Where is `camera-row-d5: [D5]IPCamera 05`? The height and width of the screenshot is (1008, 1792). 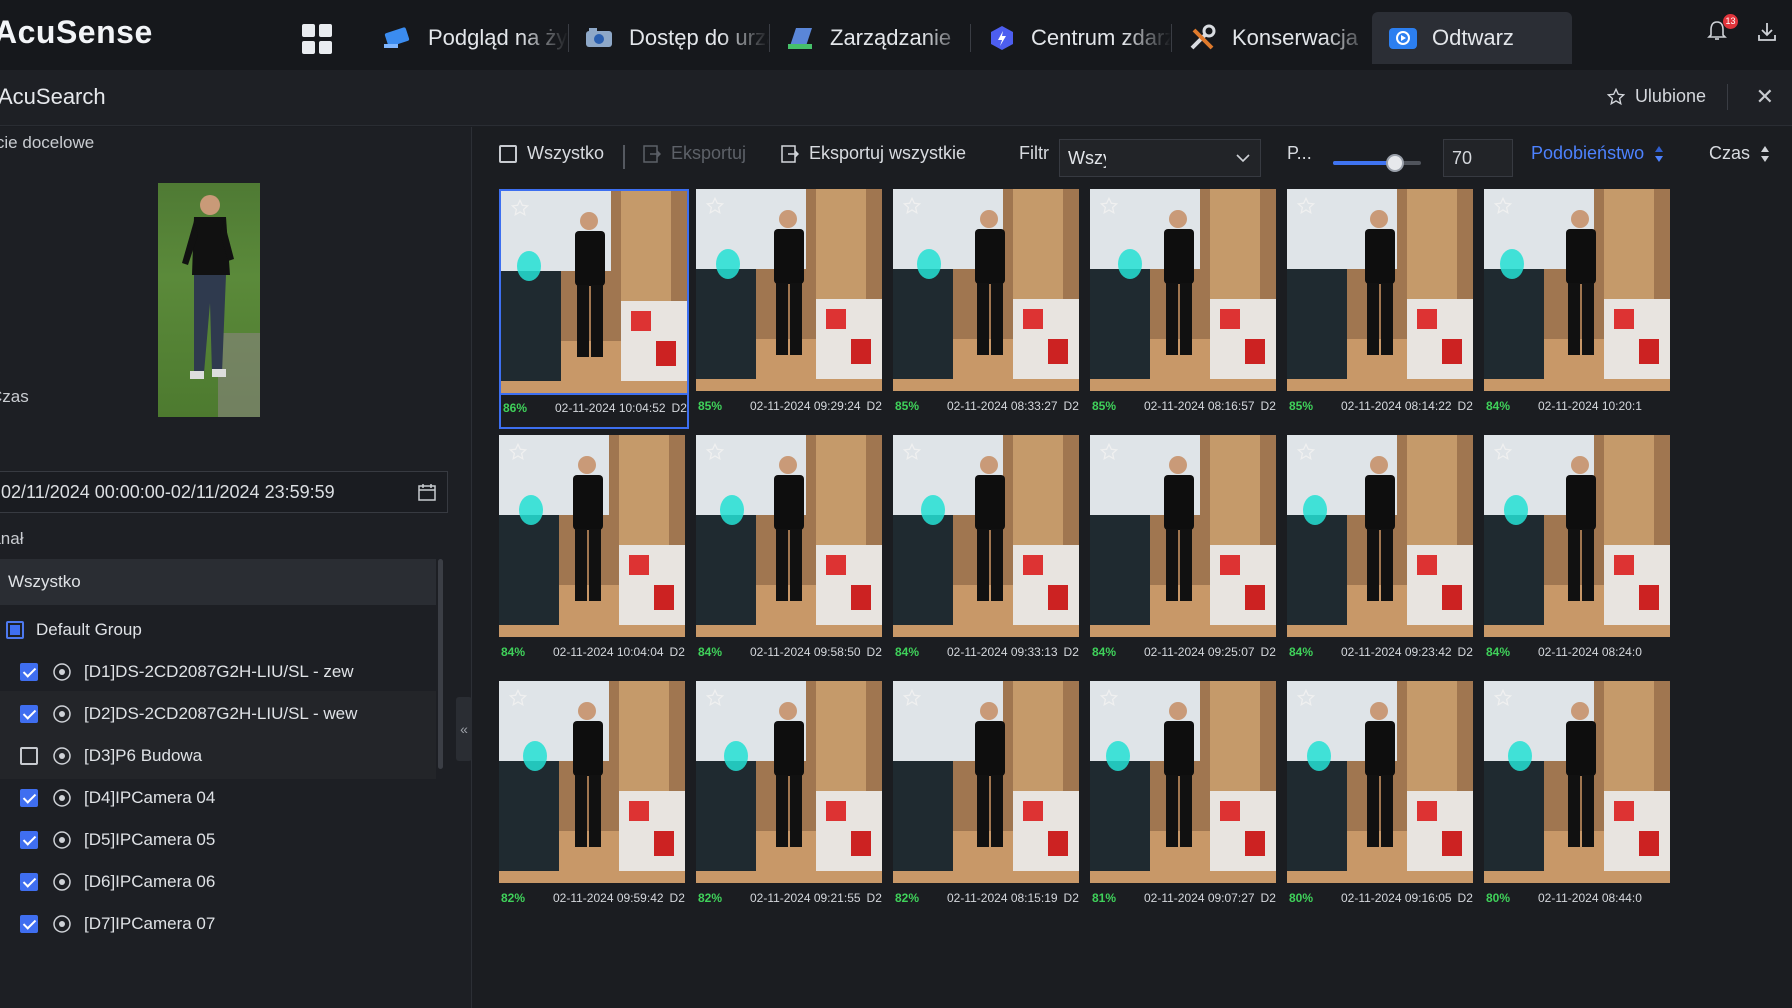 camera-row-d5: [D5]IPCamera 05 is located at coordinates (218, 840).